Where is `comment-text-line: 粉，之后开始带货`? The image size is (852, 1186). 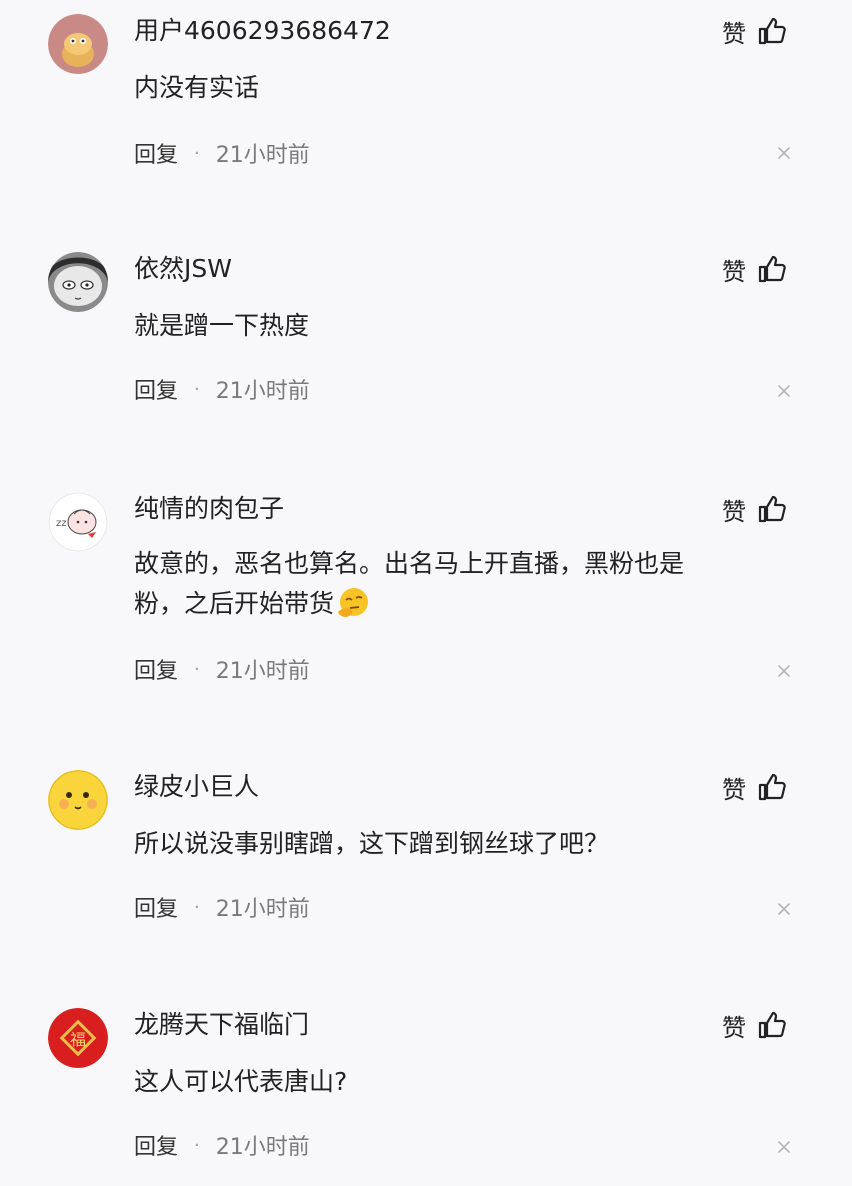
comment-text-line: 粉，之后开始带货 is located at coordinates (454, 604).